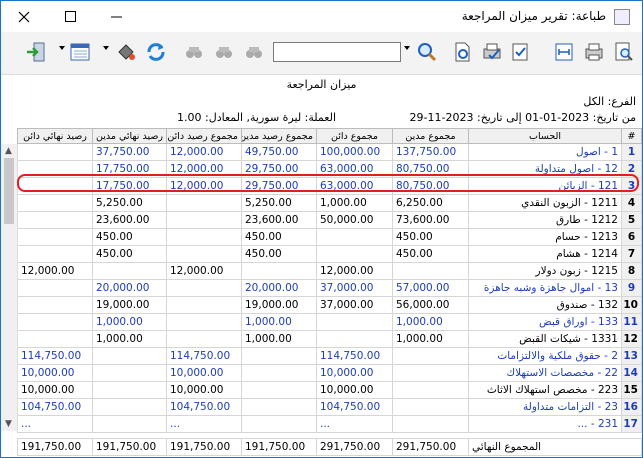 The height and width of the screenshot is (458, 643). What do you see at coordinates (224, 52) in the screenshot?
I see `find-button` at bounding box center [224, 52].